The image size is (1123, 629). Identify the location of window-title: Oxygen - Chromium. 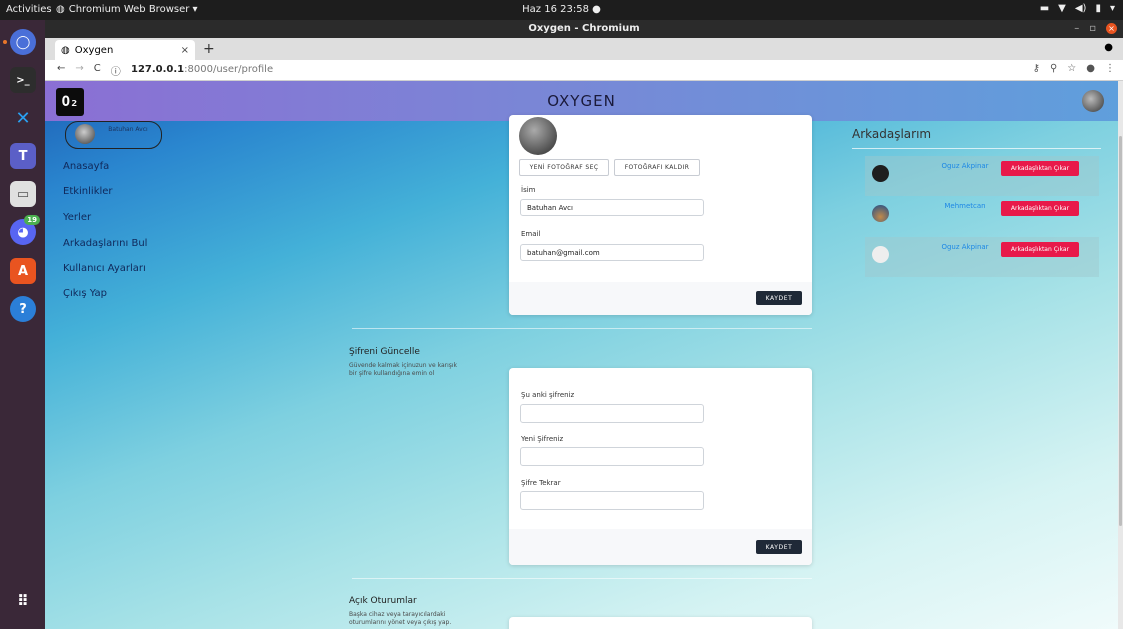
(584, 28).